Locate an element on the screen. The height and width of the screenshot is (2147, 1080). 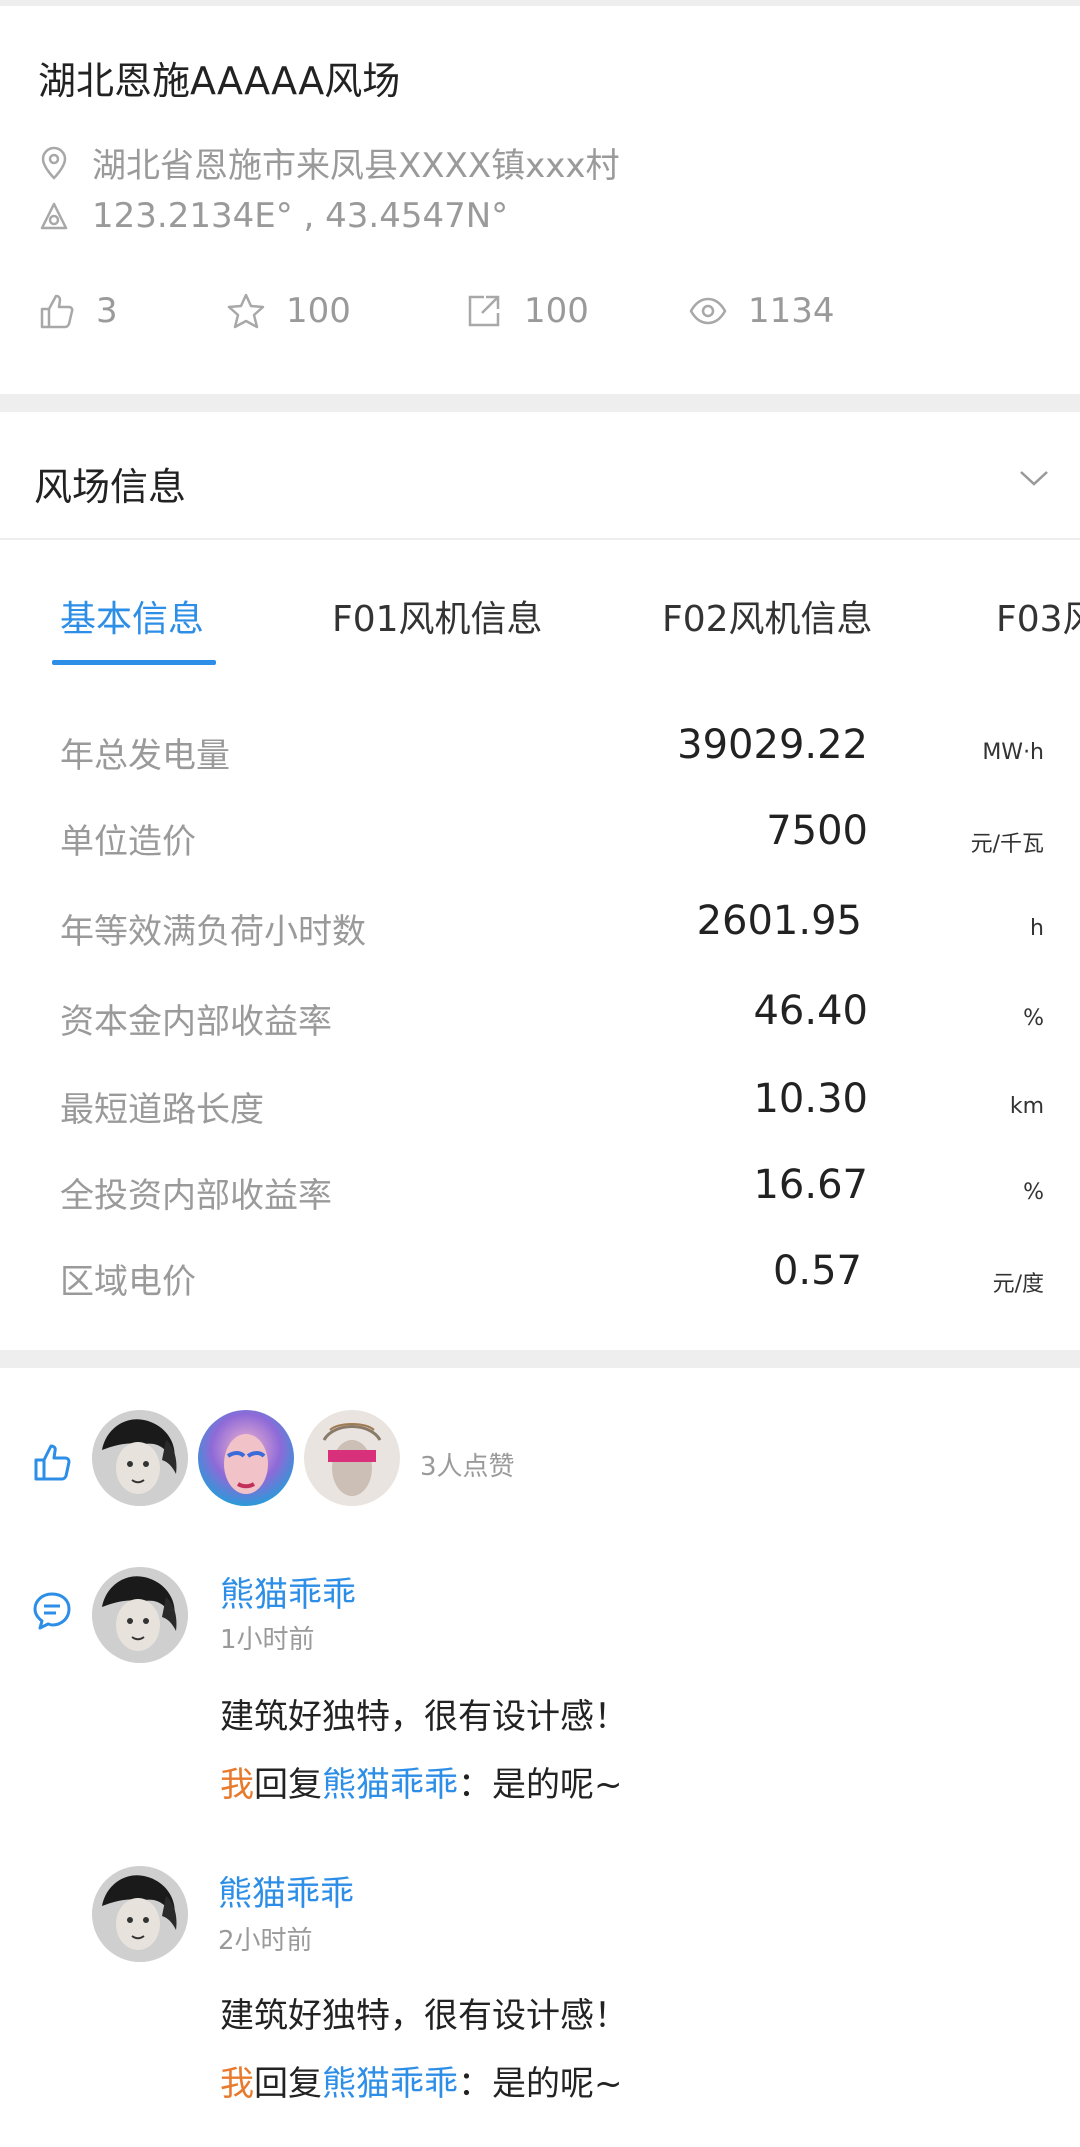
info-unit: km is located at coordinates (1026, 1106).